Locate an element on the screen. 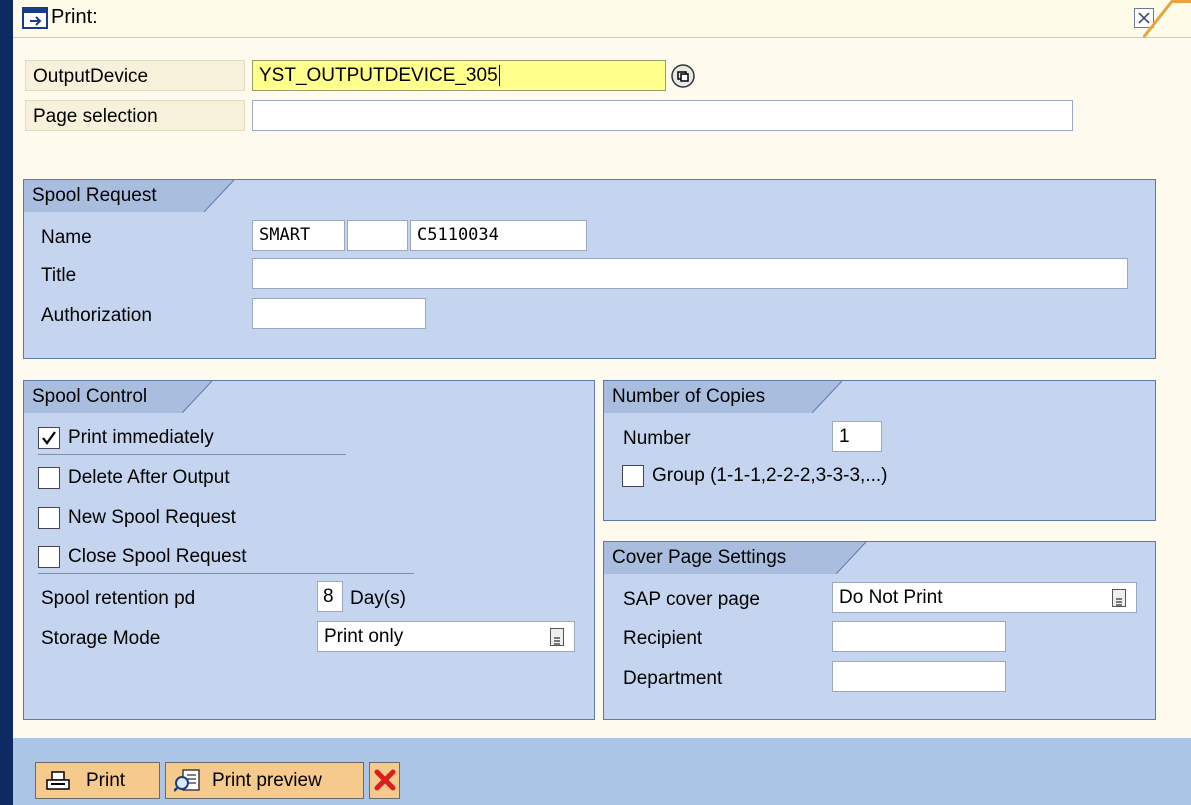 This screenshot has width=1191, height=805. authorization-input is located at coordinates (339, 313).